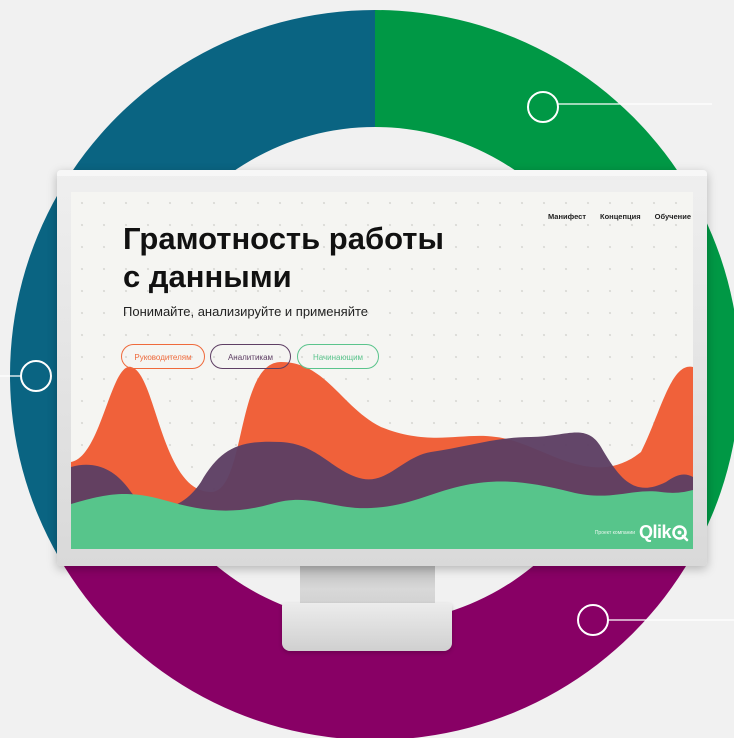 This screenshot has height=738, width=734. I want to click on hero-title-line-1: Грамотность работы, so click(283, 238).